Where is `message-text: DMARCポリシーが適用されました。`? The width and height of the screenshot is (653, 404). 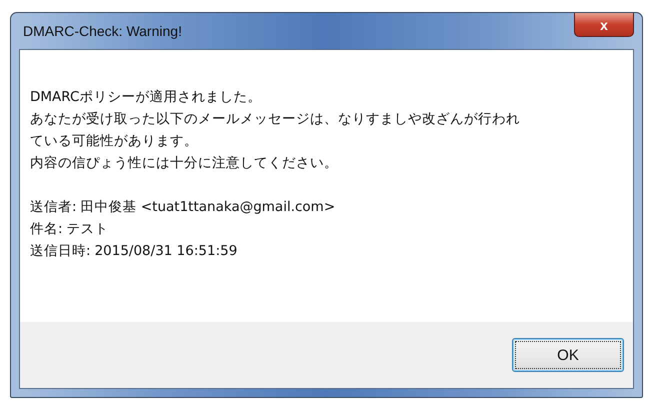 message-text: DMARCポリシーが適用されました。 is located at coordinates (146, 97).